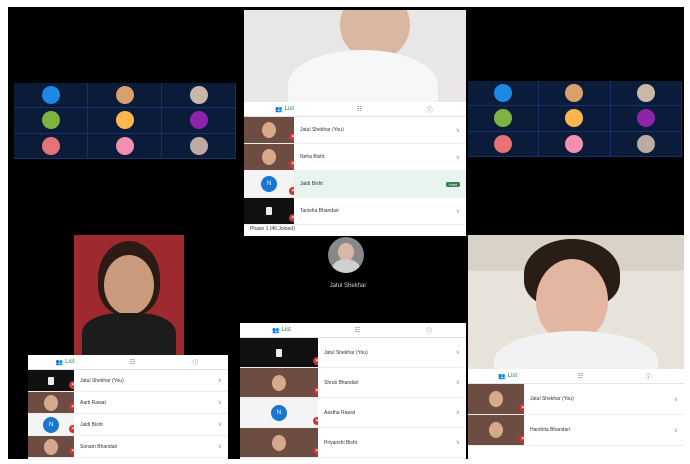  What do you see at coordinates (355, 109) in the screenshot?
I see `tab-bar: 👥 List ☷ ⓘ` at bounding box center [355, 109].